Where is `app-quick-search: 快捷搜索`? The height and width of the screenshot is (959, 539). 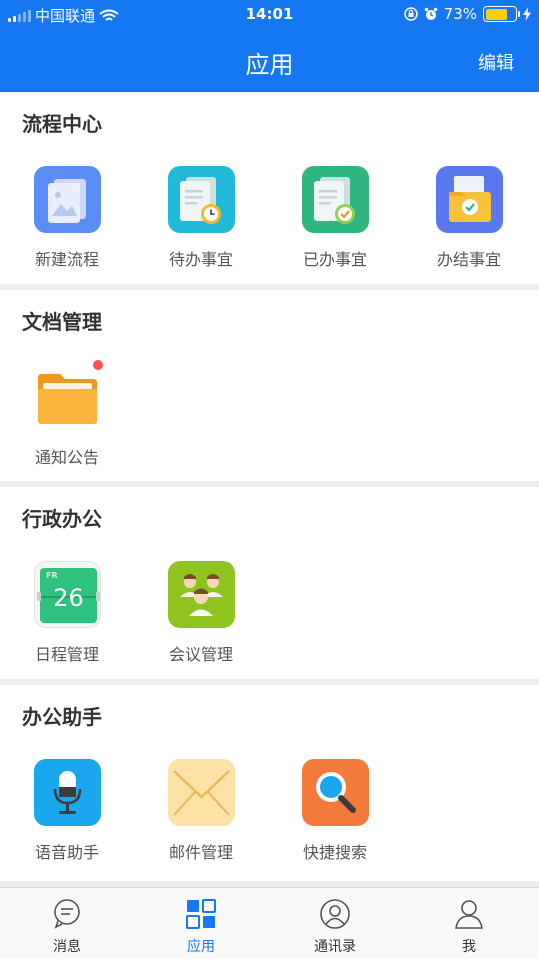 app-quick-search: 快捷搜索 is located at coordinates (335, 773).